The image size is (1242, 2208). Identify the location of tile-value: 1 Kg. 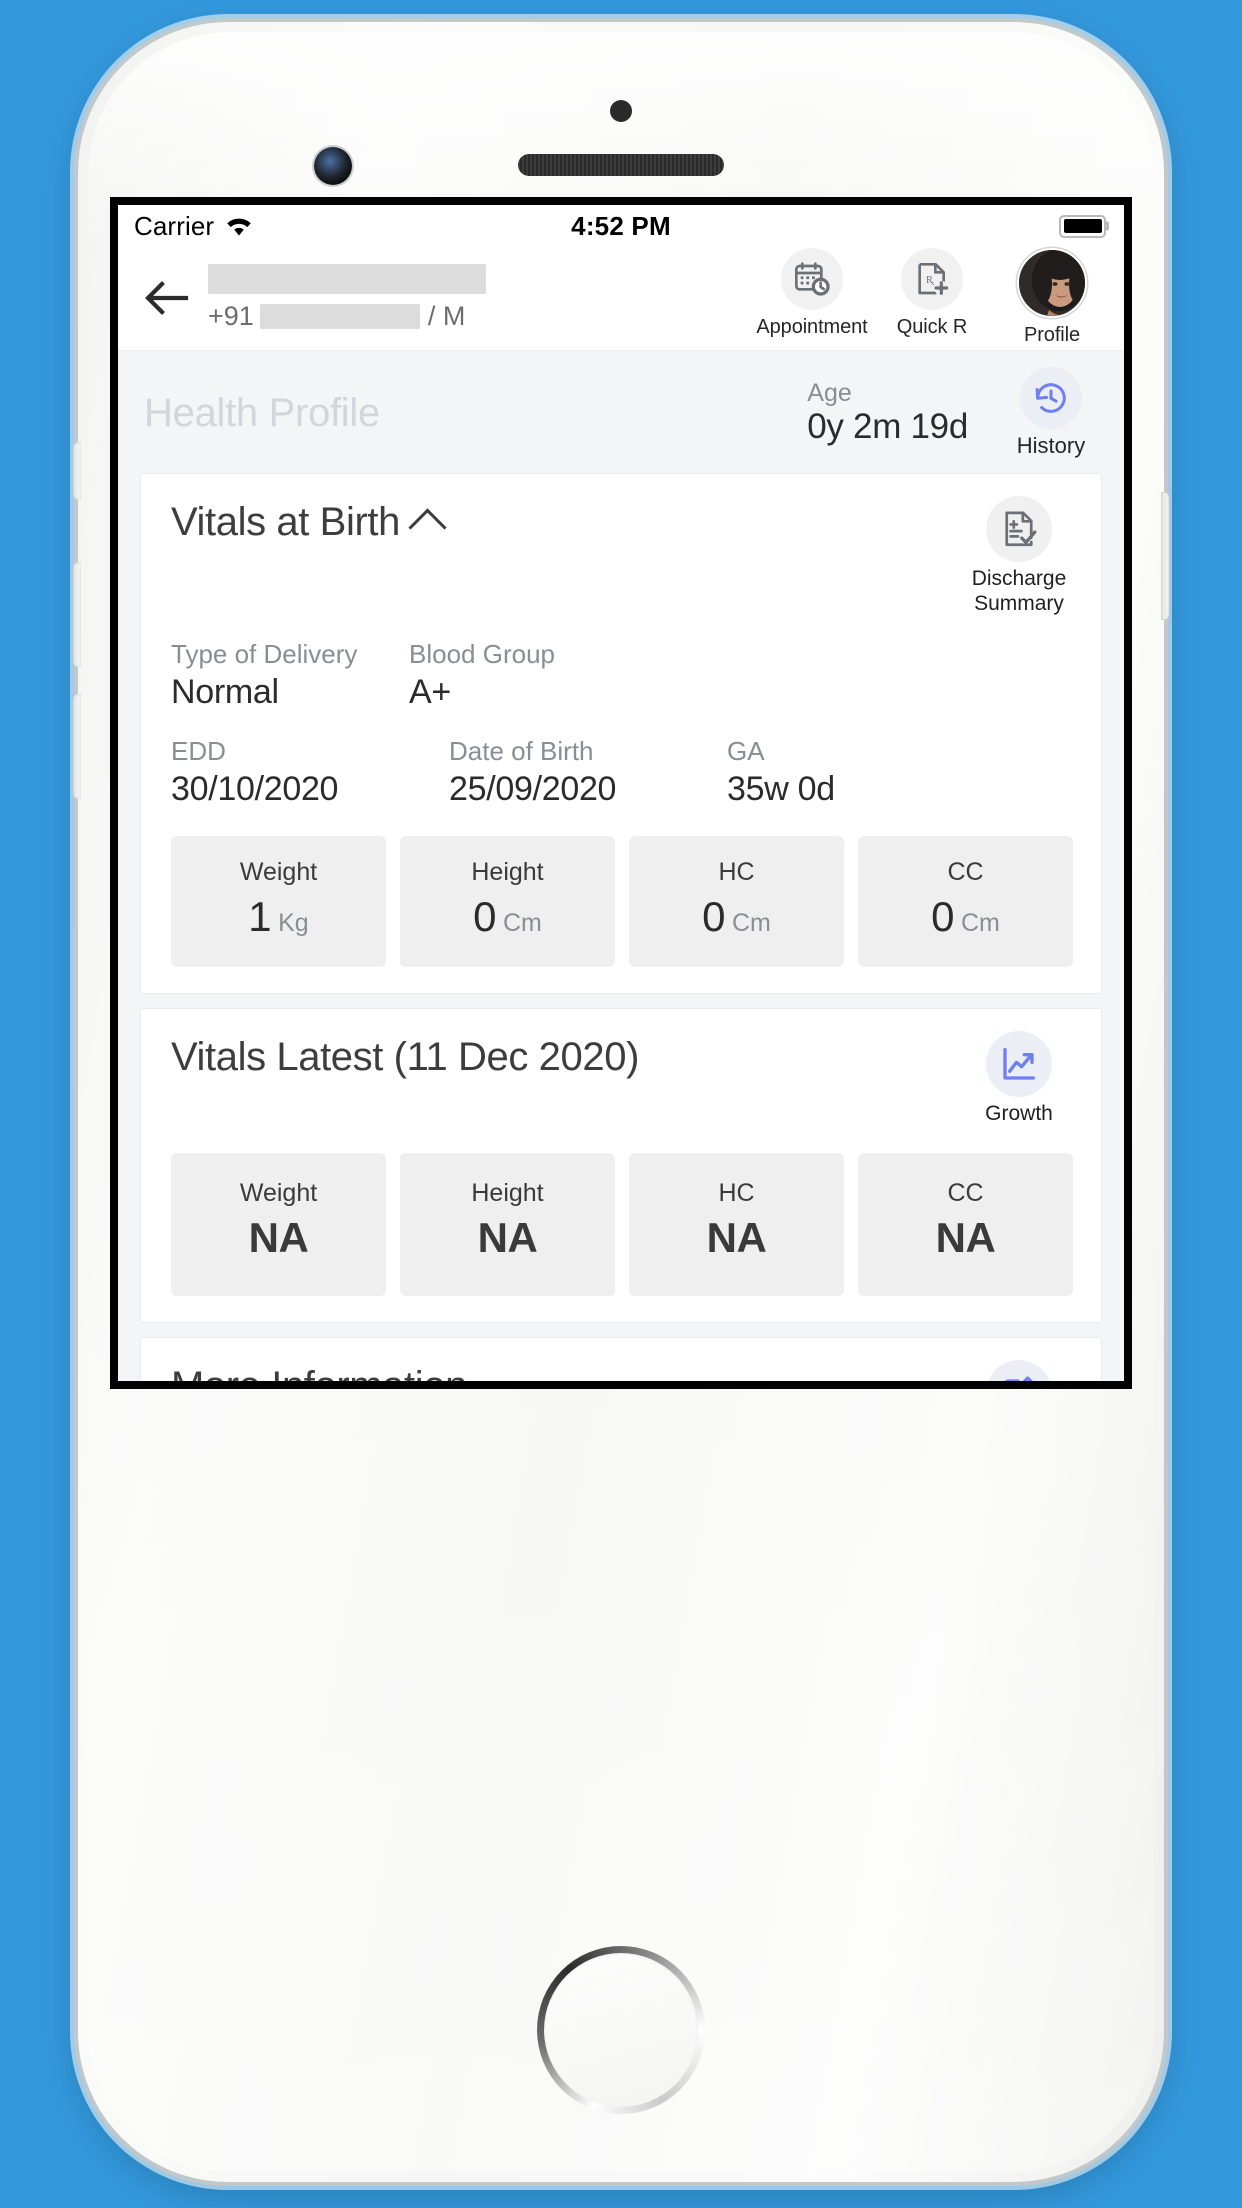
(278, 917).